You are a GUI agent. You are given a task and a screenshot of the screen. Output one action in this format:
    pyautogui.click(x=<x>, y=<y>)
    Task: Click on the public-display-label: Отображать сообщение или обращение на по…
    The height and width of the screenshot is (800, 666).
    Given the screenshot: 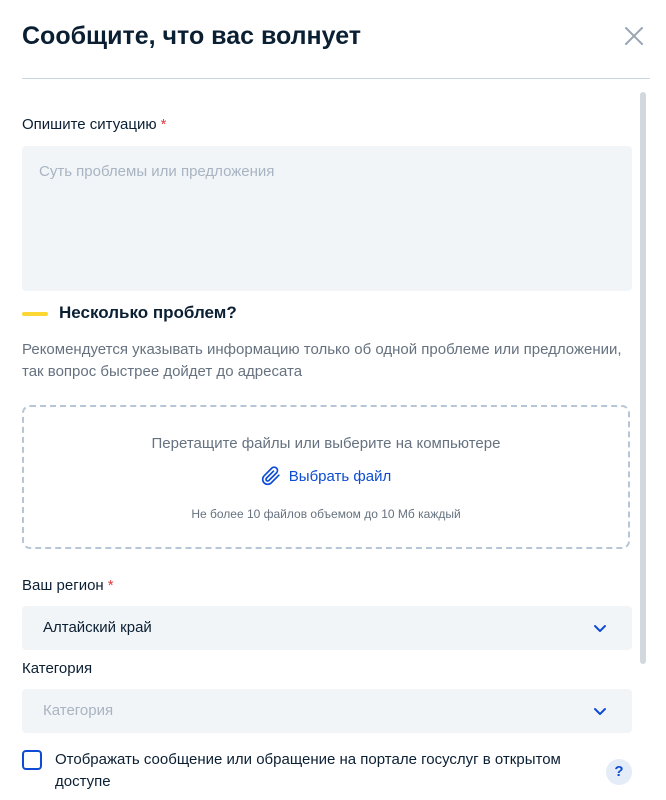 What is the action you would take?
    pyautogui.click(x=325, y=771)
    